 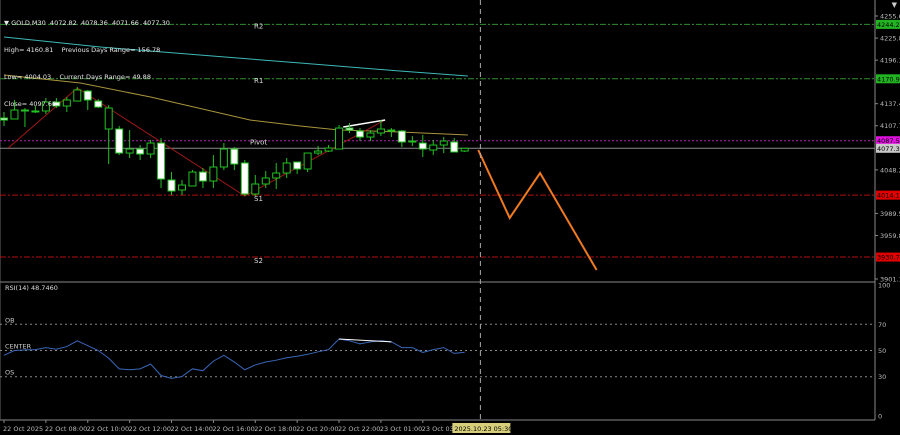 What do you see at coordinates (317, 429) in the screenshot?
I see `time-tick-label: 22 Oct 20:00` at bounding box center [317, 429].